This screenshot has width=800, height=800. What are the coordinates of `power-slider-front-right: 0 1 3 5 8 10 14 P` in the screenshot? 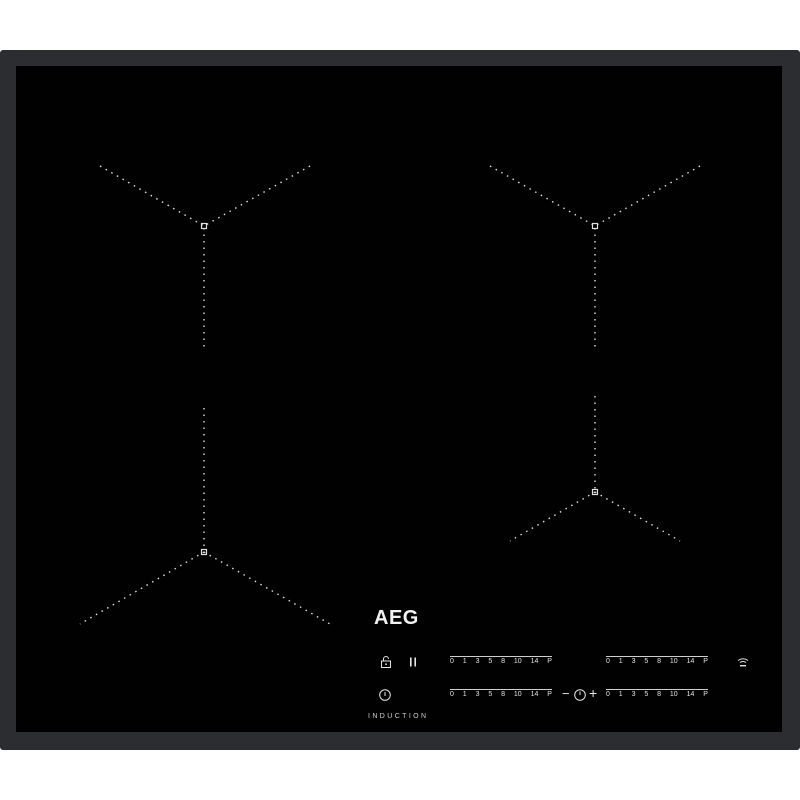 It's located at (657, 696).